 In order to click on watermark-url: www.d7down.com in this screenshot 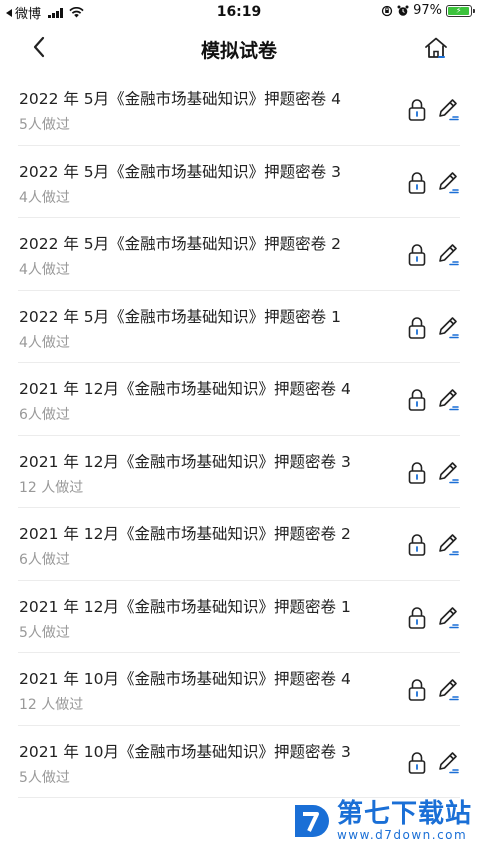, I will do `click(402, 835)`.